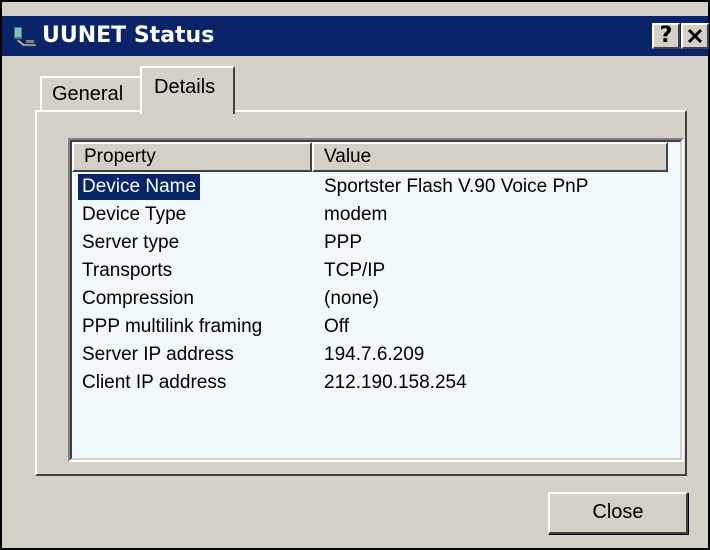 This screenshot has width=710, height=550. I want to click on close-window-button, so click(695, 36).